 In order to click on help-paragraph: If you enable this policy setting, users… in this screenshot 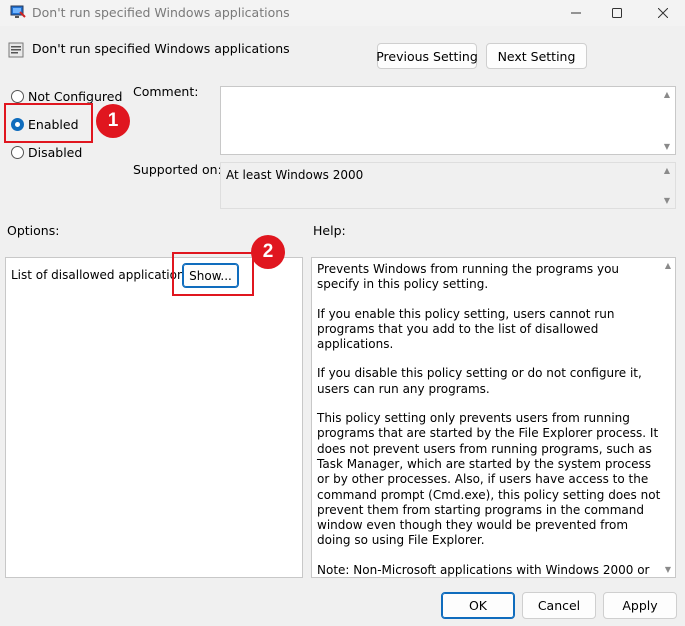, I will do `click(466, 329)`.